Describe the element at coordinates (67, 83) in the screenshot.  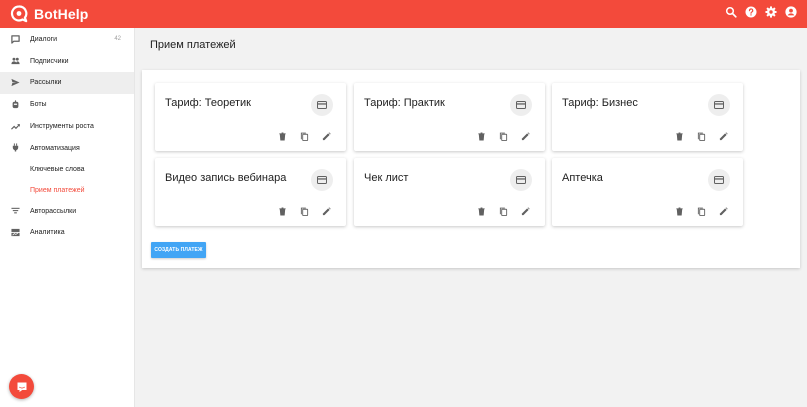
I see `sidebar-item-broadcasts: Рассылки` at that location.